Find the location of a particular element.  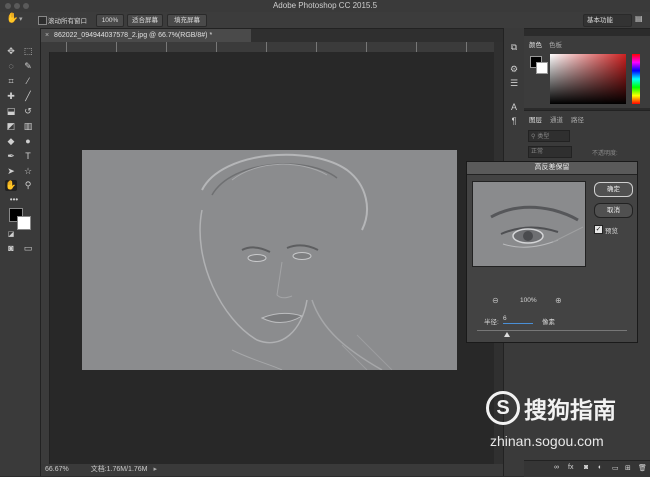

shape-tool-icon: ☆ is located at coordinates (28, 171).